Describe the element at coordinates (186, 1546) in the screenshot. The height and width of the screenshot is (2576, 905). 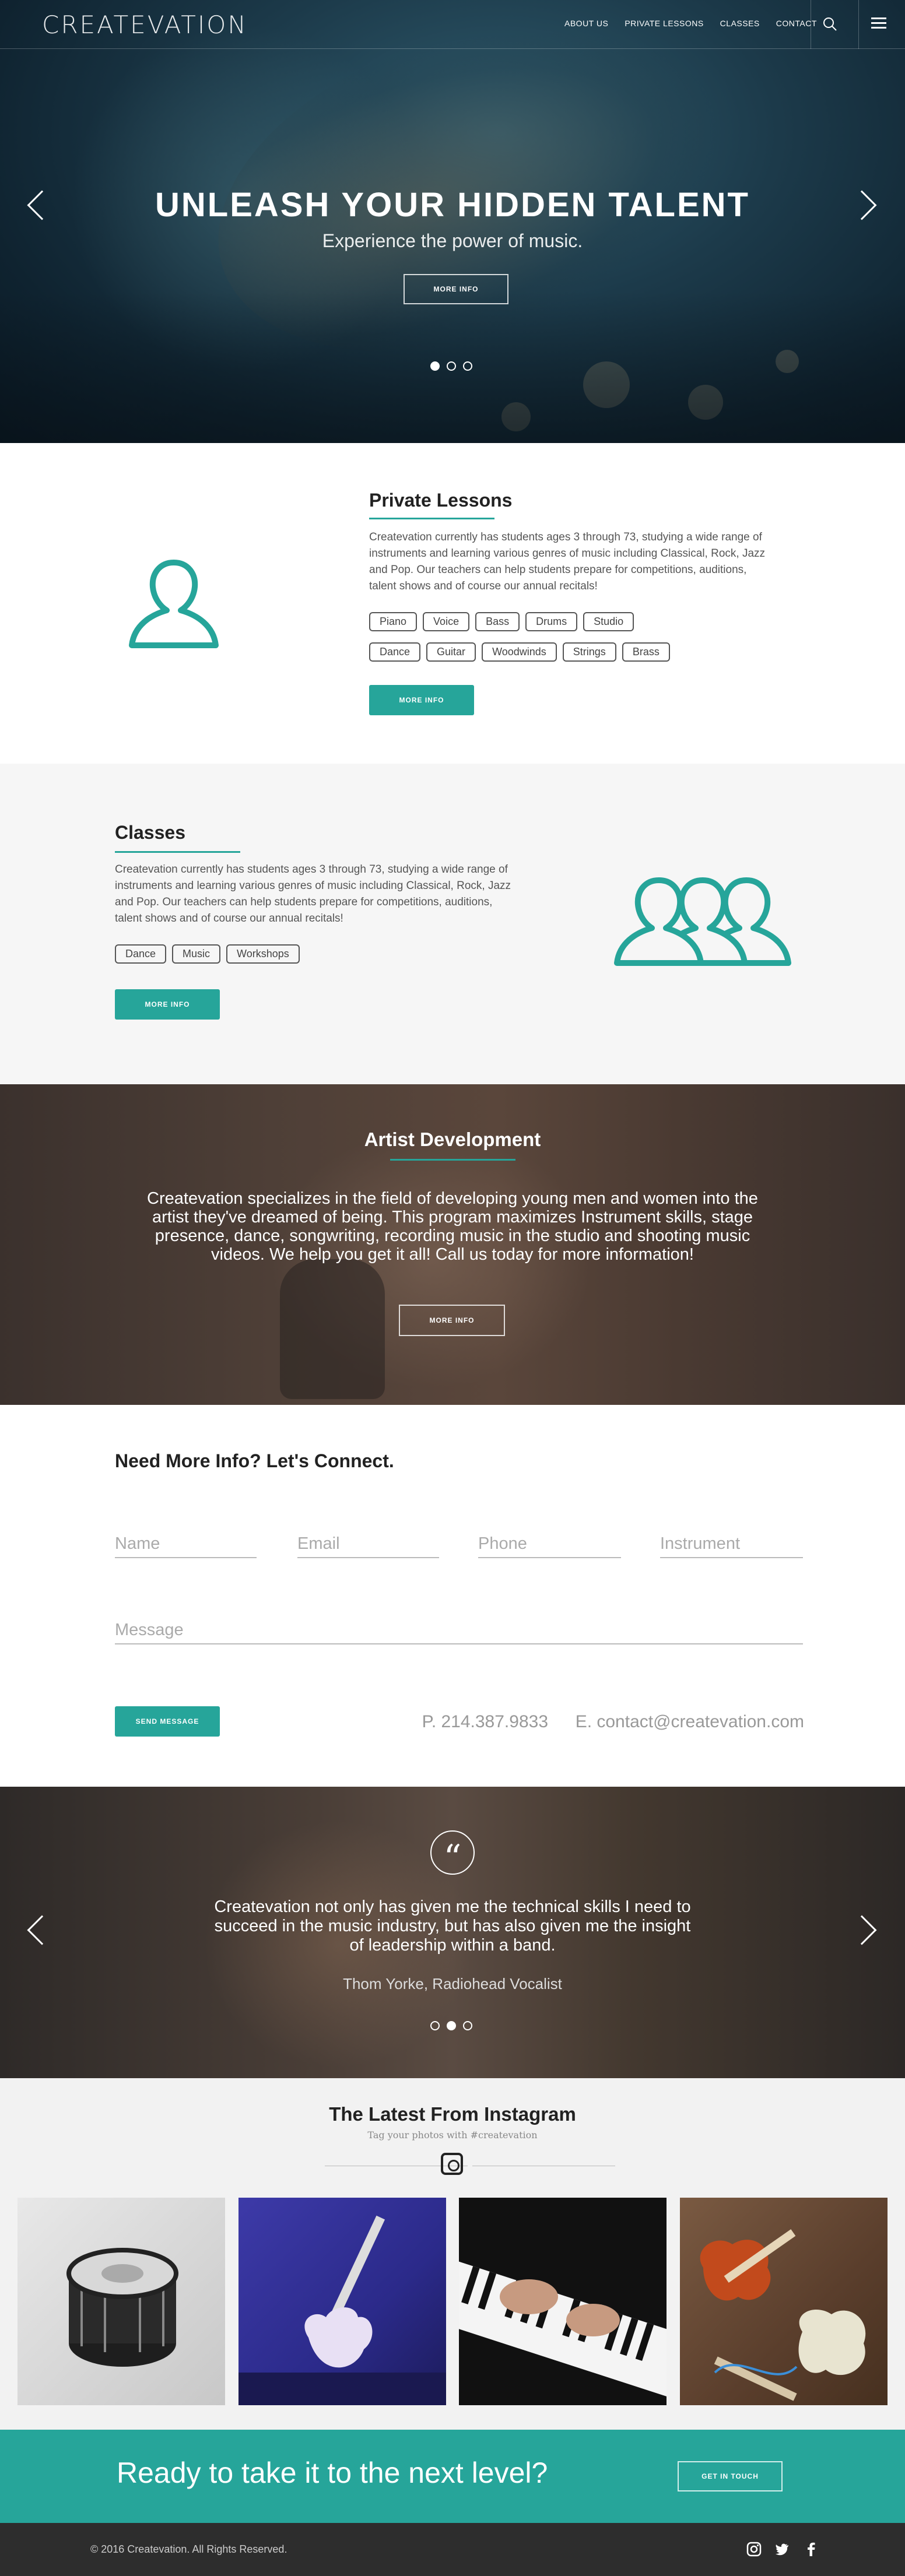
I see `name-field: Name` at that location.